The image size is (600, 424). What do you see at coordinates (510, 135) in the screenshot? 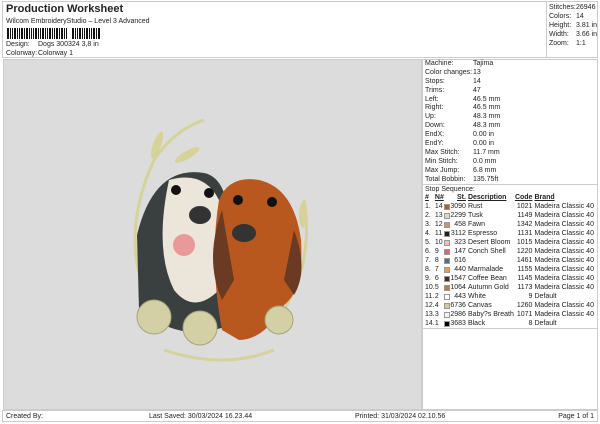
I see `detail-row: EndX: 0.00 in` at bounding box center [510, 135].